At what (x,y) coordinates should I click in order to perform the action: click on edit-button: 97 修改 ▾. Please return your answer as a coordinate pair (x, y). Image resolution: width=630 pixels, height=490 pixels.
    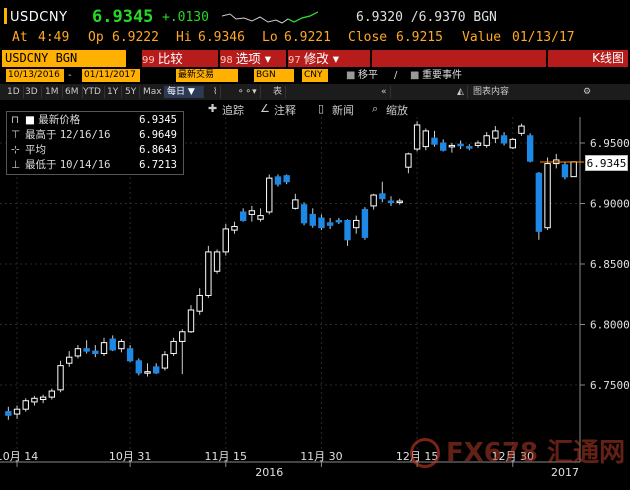
    Looking at the image, I should click on (329, 58).